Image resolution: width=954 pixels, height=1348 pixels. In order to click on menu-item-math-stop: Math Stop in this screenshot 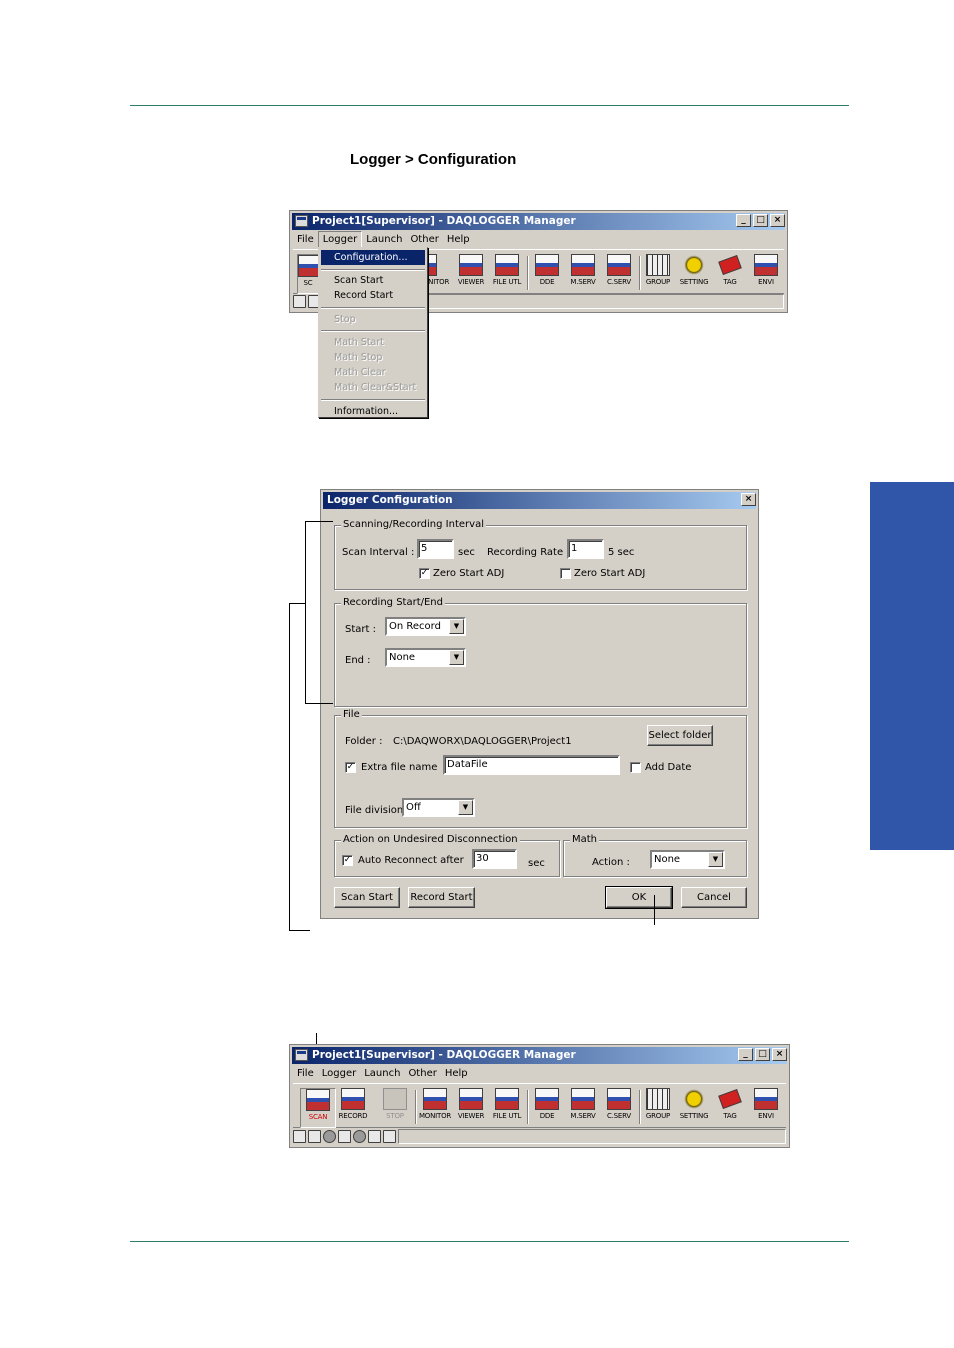, I will do `click(373, 357)`.